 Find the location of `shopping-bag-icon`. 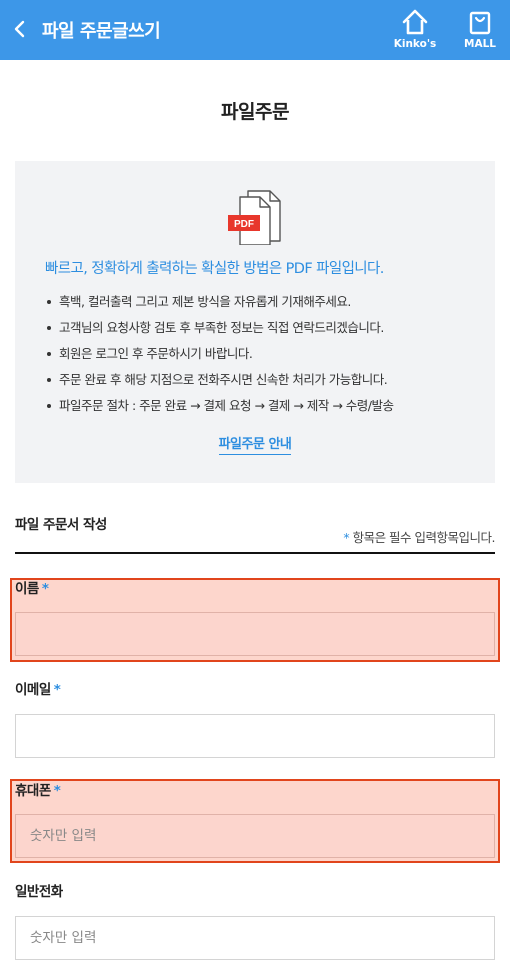

shopping-bag-icon is located at coordinates (480, 23).